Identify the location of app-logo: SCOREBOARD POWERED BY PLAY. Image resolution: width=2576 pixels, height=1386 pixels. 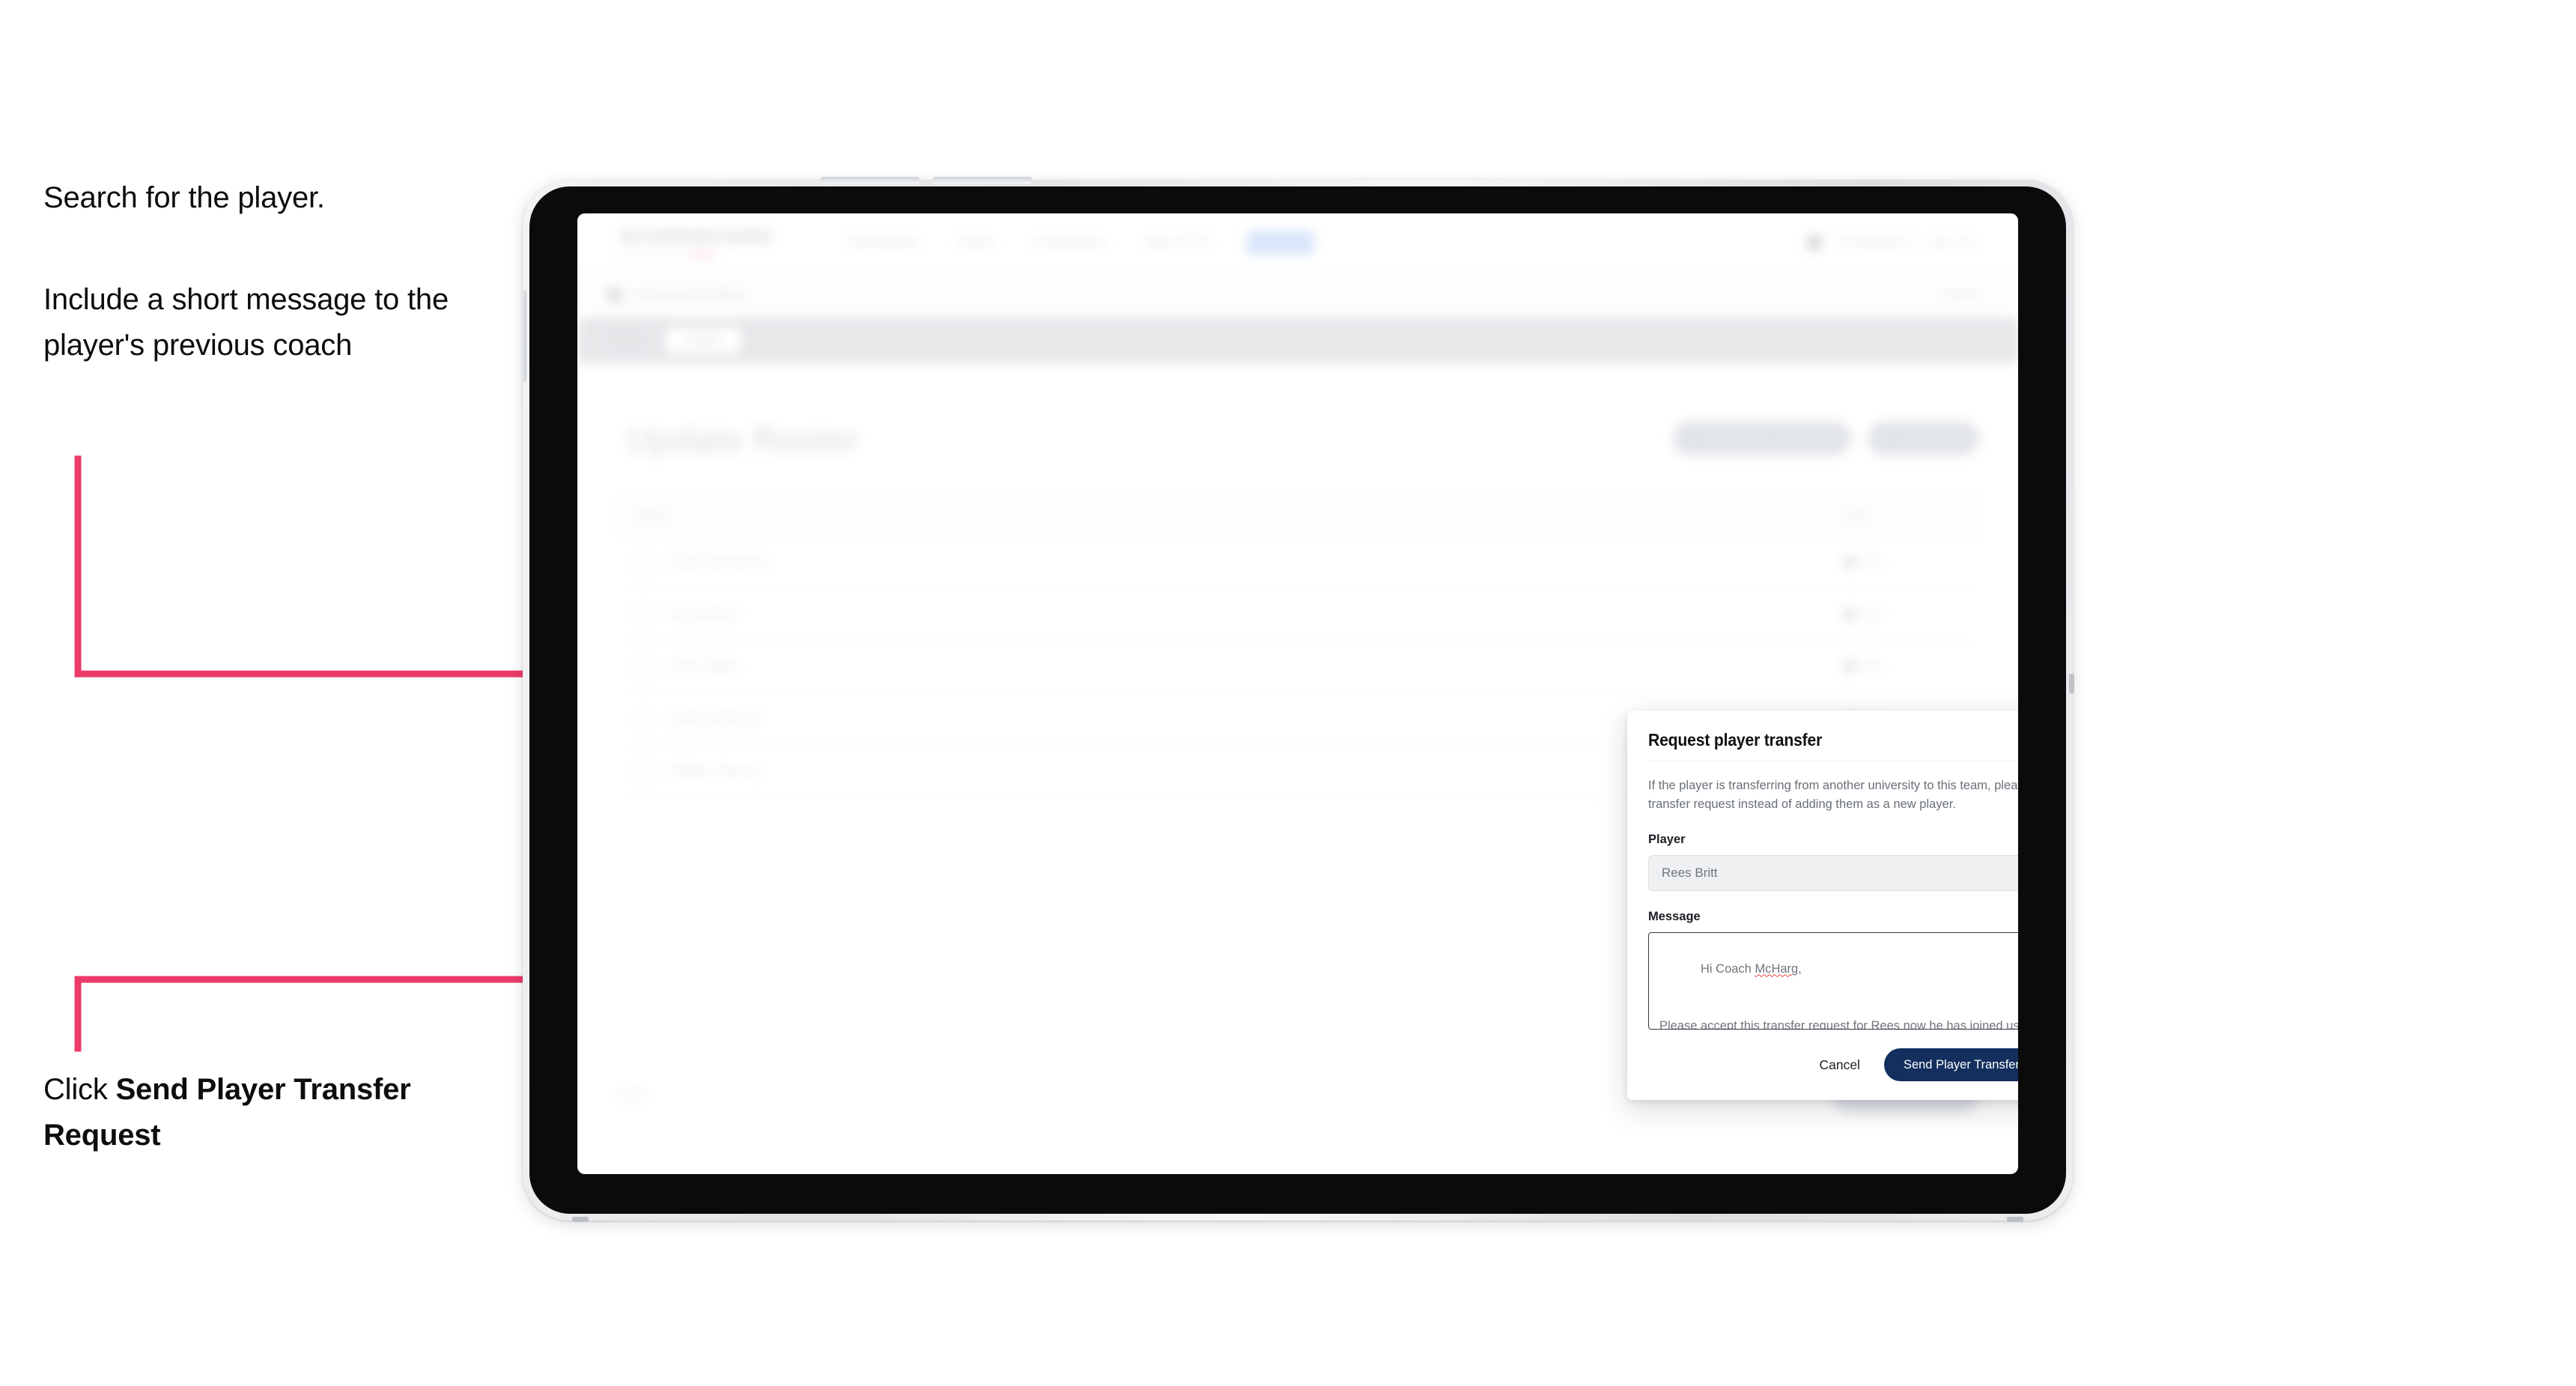
(696, 242).